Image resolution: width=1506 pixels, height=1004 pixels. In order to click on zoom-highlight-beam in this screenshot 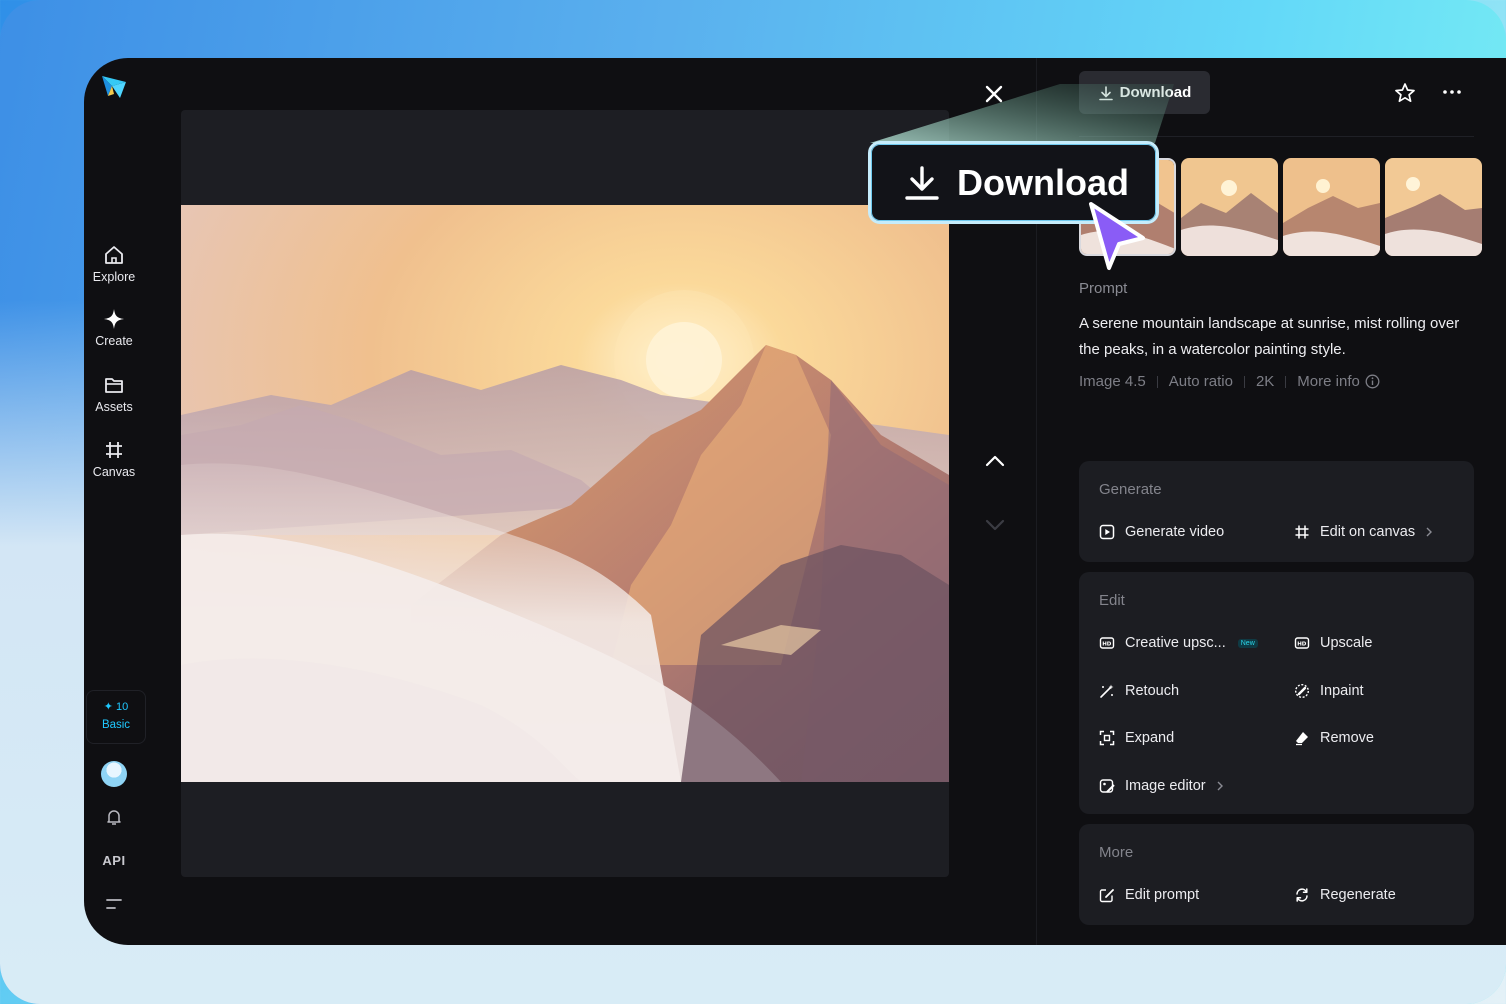, I will do `click(1022, 113)`.